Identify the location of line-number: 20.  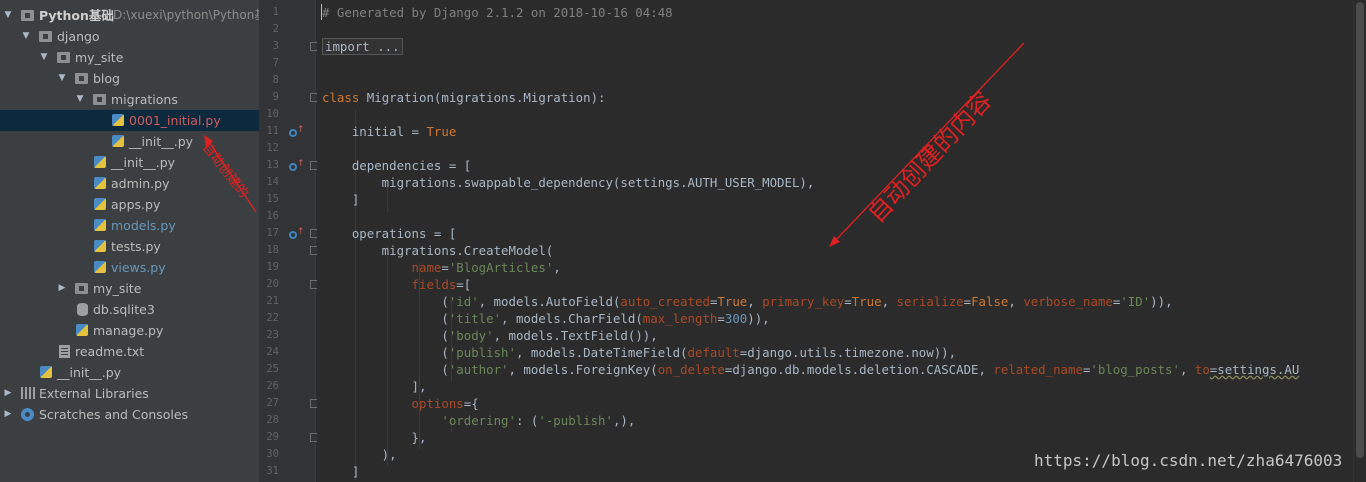
(272, 284).